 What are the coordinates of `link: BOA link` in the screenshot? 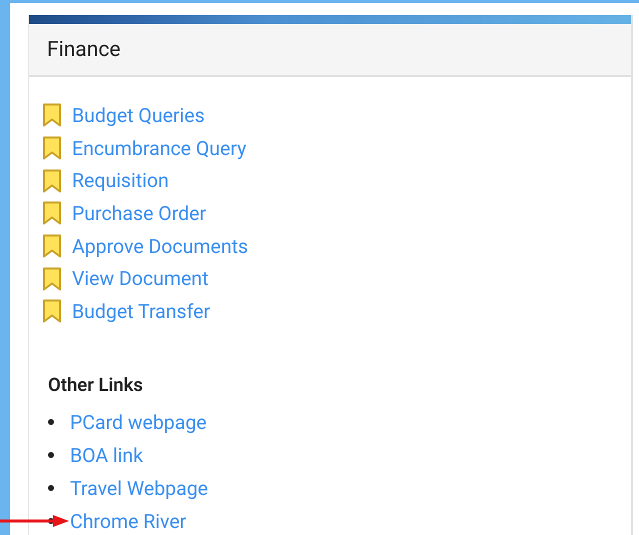 It's located at (107, 455).